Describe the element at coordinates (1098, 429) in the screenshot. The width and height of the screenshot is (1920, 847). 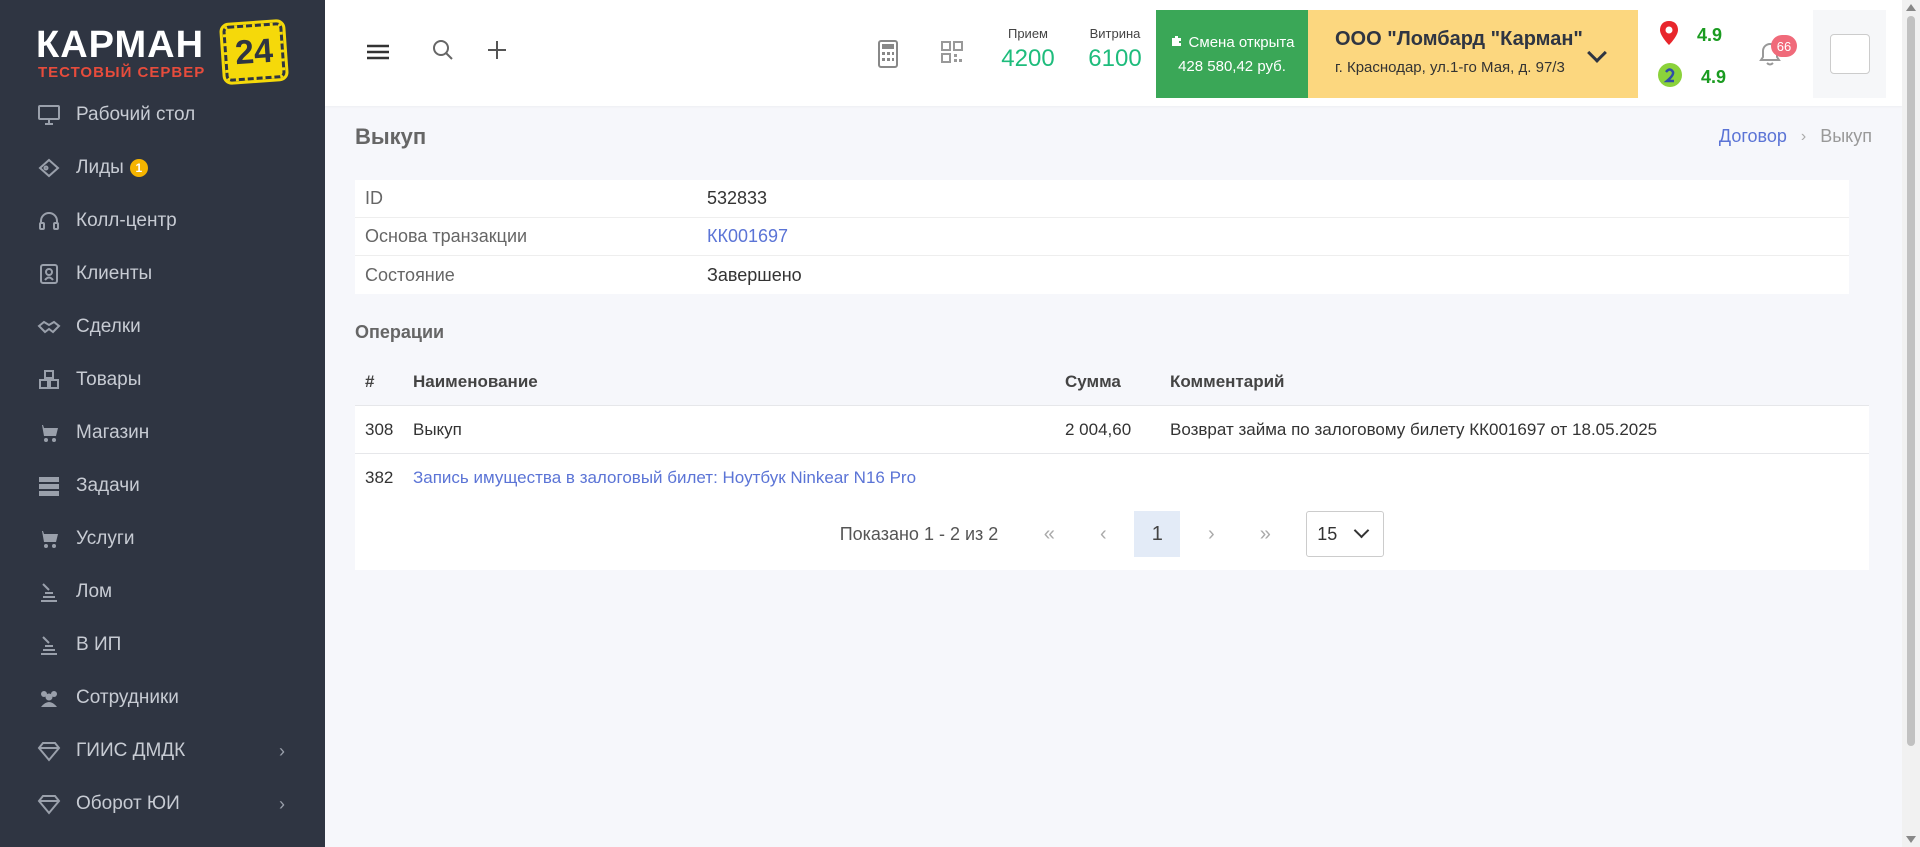
I see `cell-sum: 2 004,60` at that location.